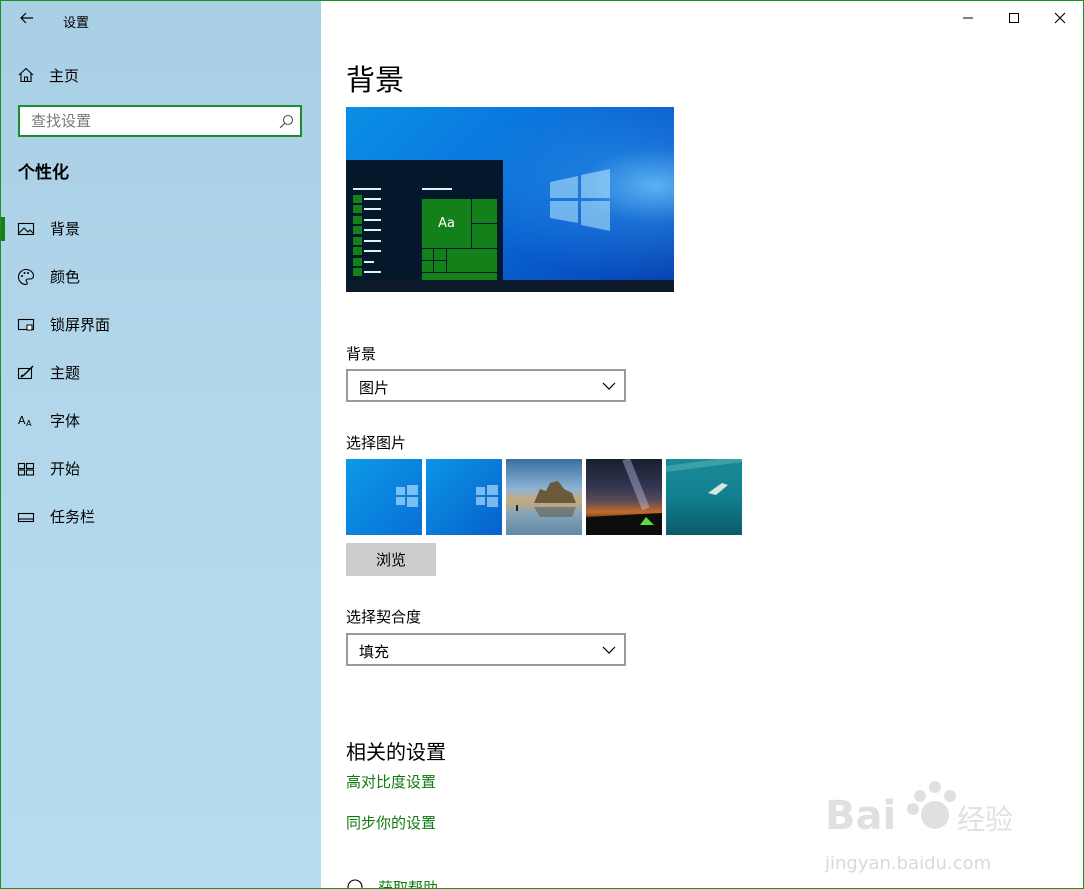 This screenshot has width=1084, height=889. What do you see at coordinates (355, 883) in the screenshot?
I see `help-chat-icon` at bounding box center [355, 883].